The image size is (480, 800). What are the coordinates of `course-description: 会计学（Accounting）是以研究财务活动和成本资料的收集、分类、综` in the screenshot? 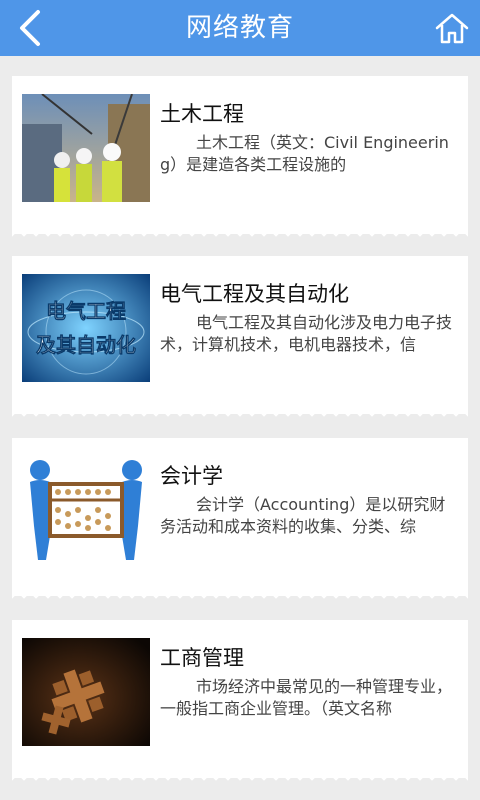 It's located at (303, 515).